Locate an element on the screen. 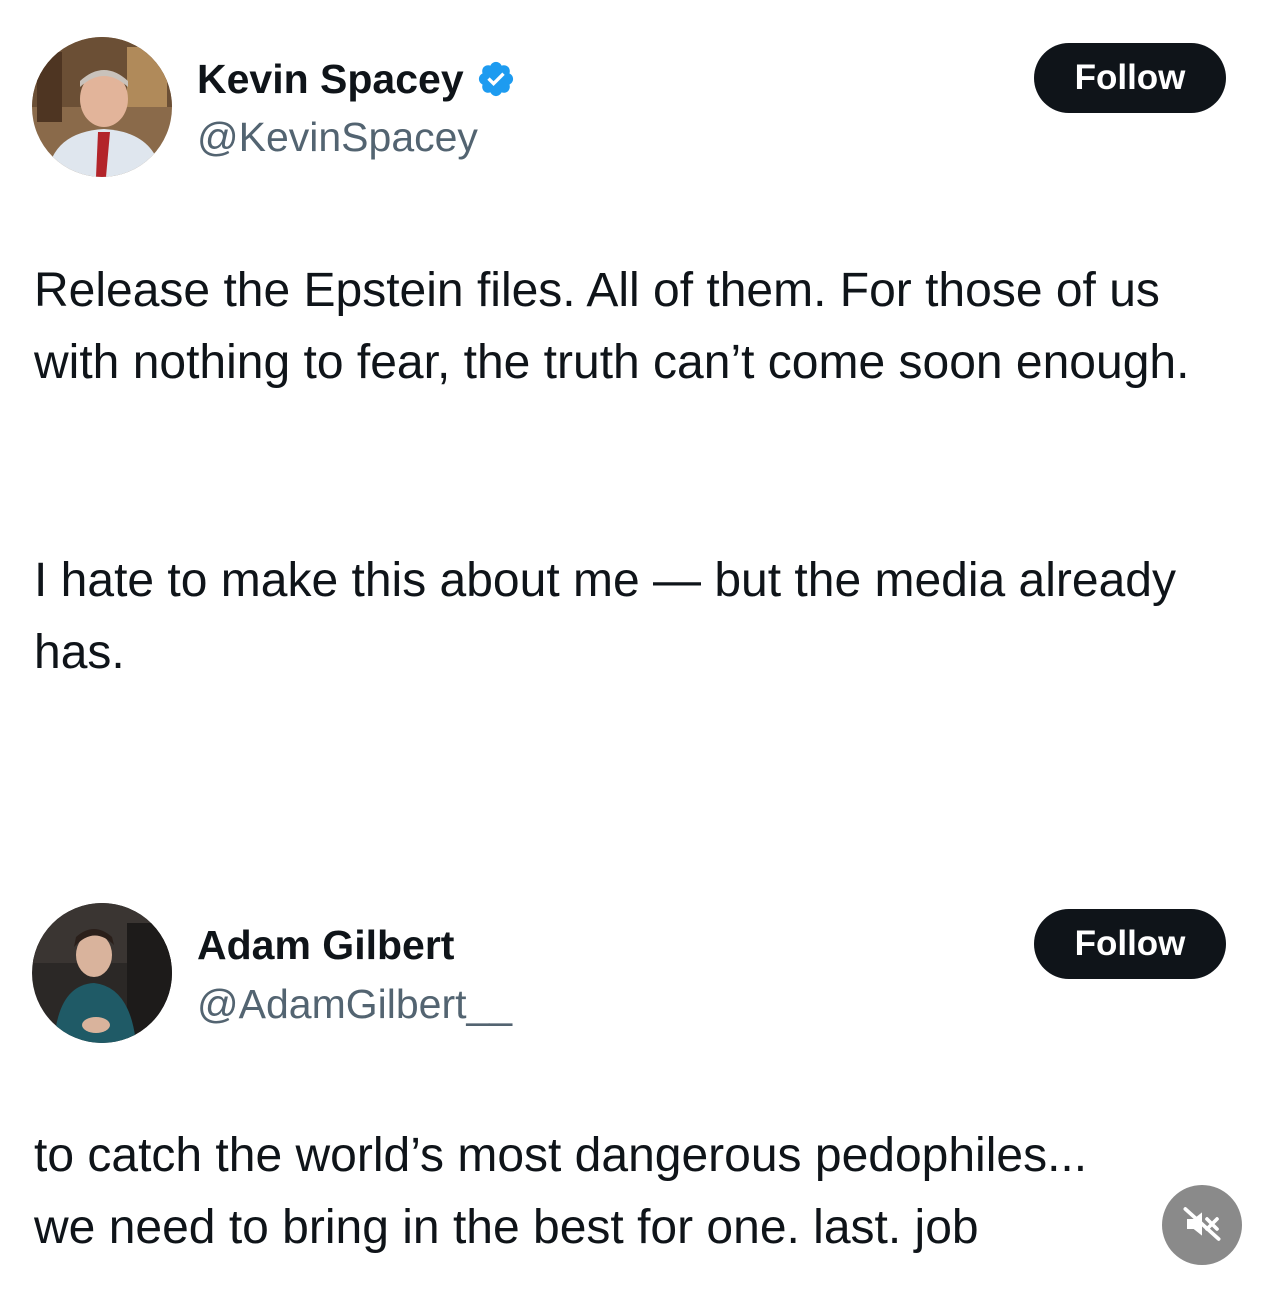 The image size is (1283, 1296). user-handle: @AdamGilbert__ is located at coordinates (354, 1004).